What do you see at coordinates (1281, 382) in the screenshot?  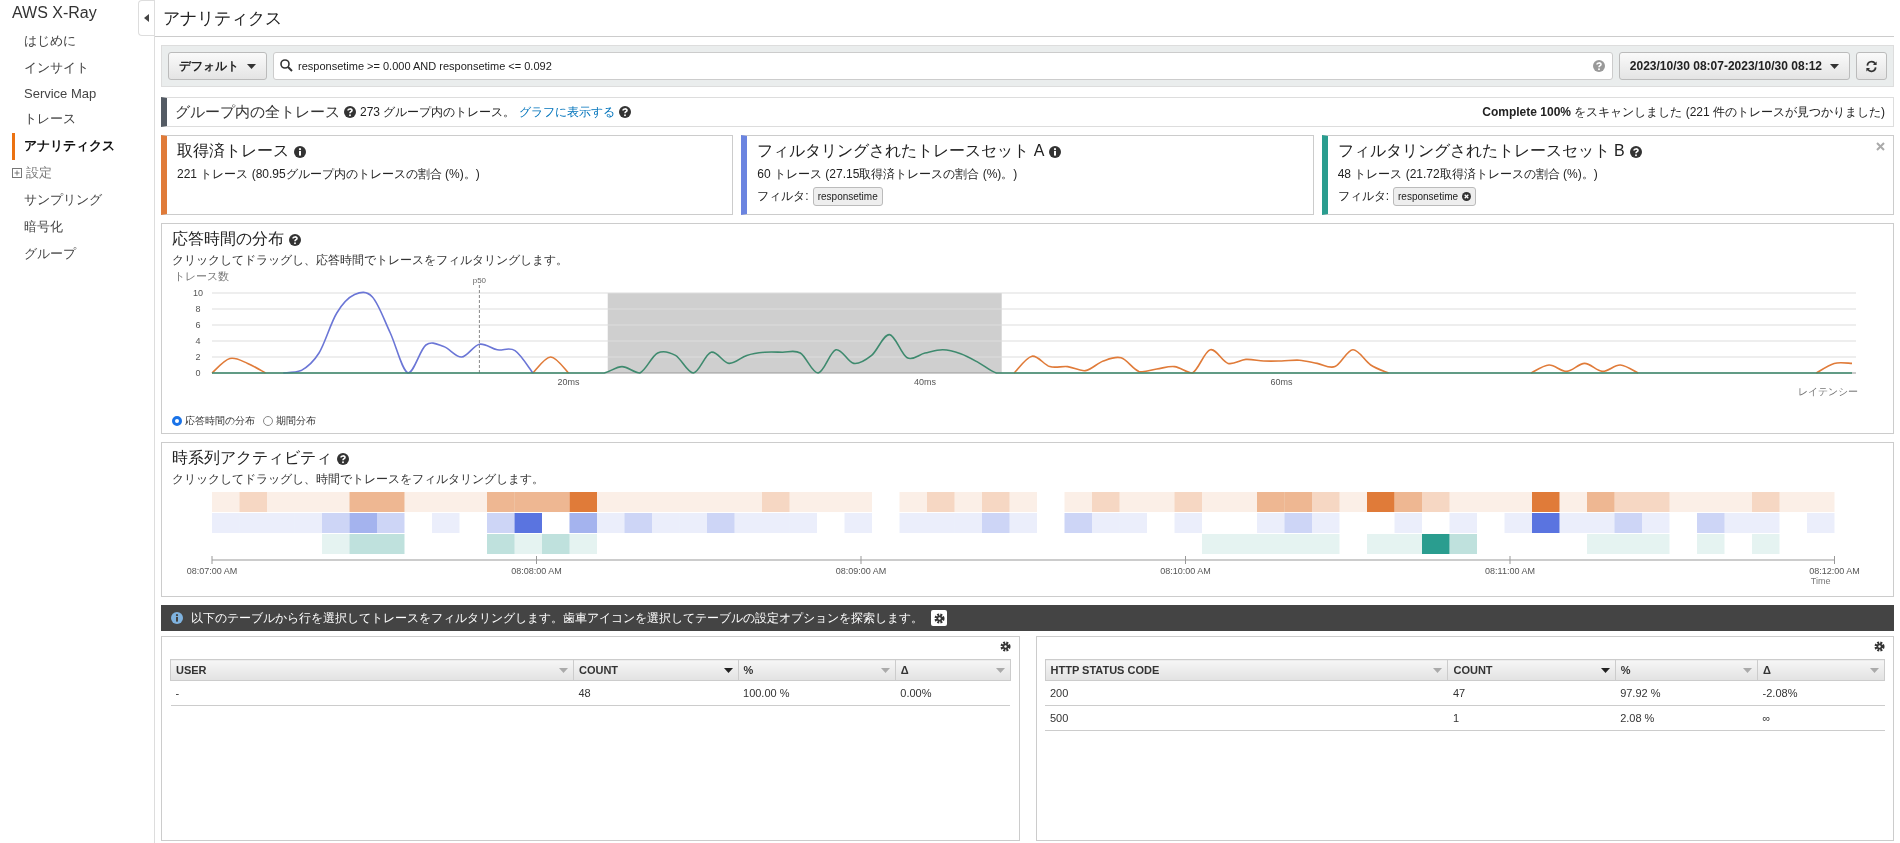 I see `x-tick-label: 60ms` at bounding box center [1281, 382].